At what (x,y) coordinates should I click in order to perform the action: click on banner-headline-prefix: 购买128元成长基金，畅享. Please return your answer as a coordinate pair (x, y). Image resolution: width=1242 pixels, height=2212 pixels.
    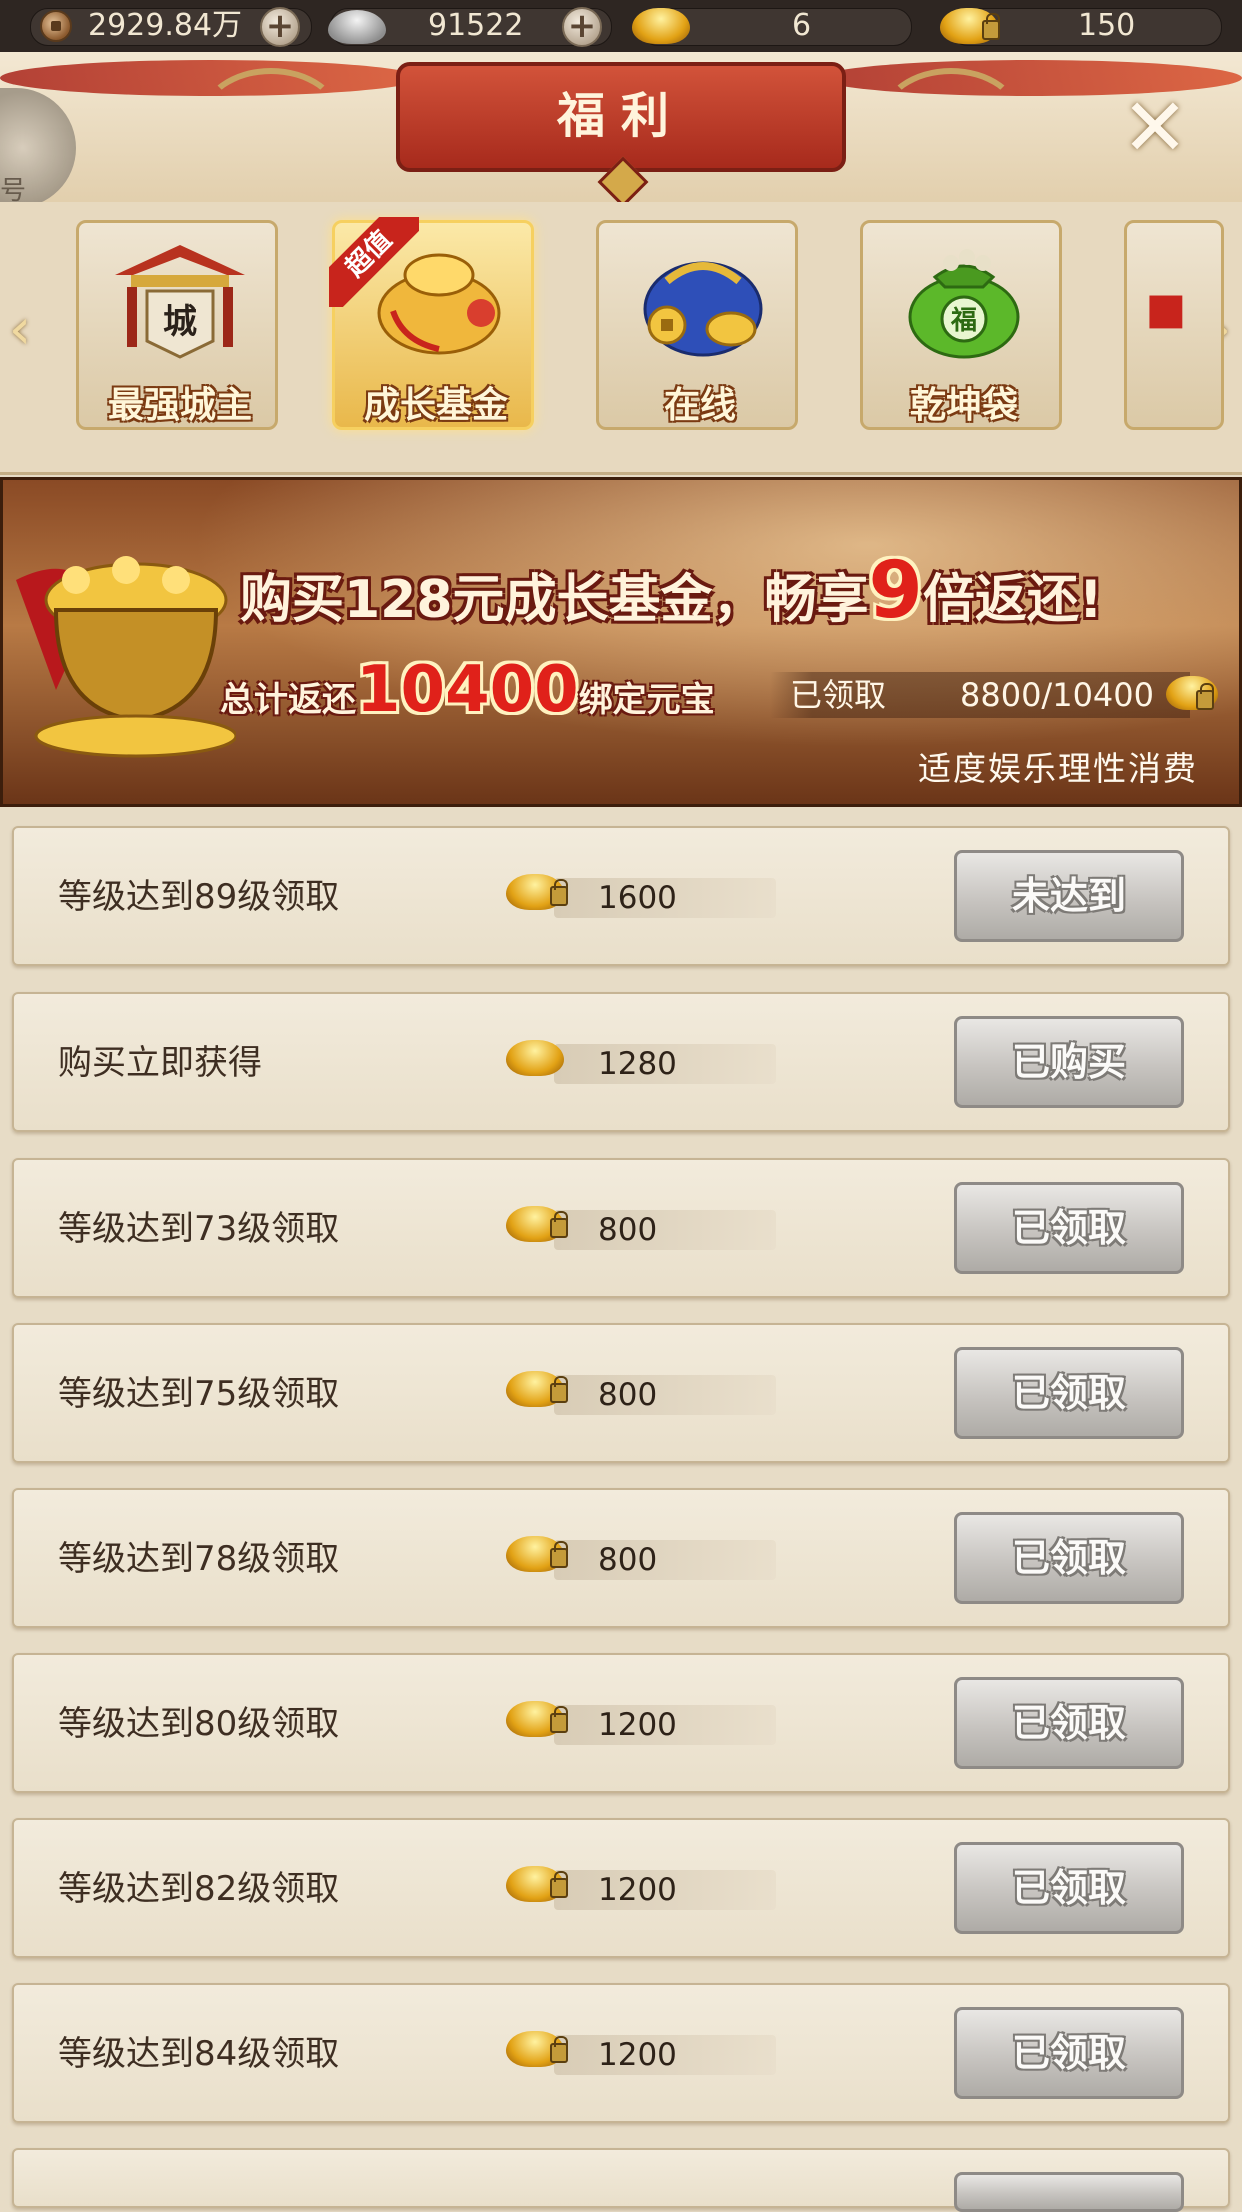
    Looking at the image, I should click on (554, 600).